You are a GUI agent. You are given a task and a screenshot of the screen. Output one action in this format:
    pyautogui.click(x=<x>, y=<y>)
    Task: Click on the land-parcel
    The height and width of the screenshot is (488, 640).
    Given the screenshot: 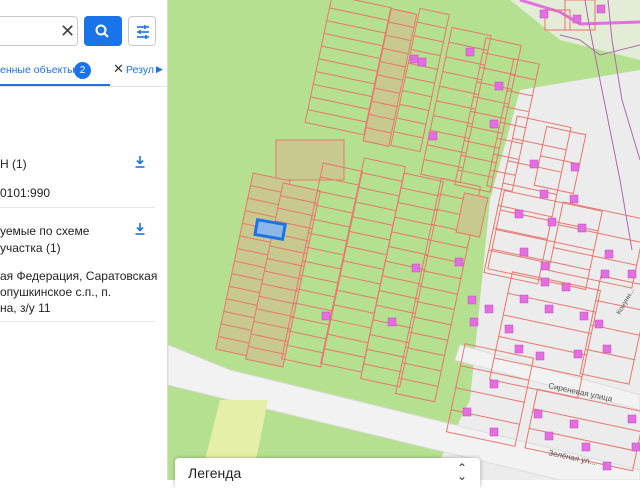 What is the action you would take?
    pyautogui.click(x=310, y=160)
    